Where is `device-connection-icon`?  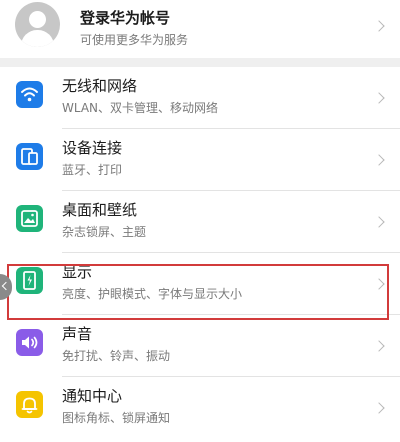 device-connection-icon is located at coordinates (29, 156).